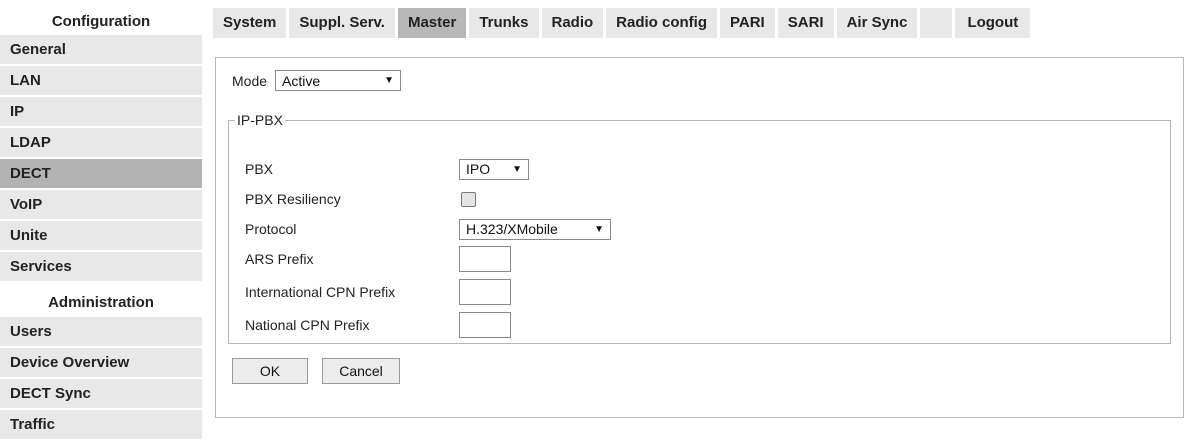  Describe the element at coordinates (101, 303) in the screenshot. I see `administration-heading: Administration` at that location.